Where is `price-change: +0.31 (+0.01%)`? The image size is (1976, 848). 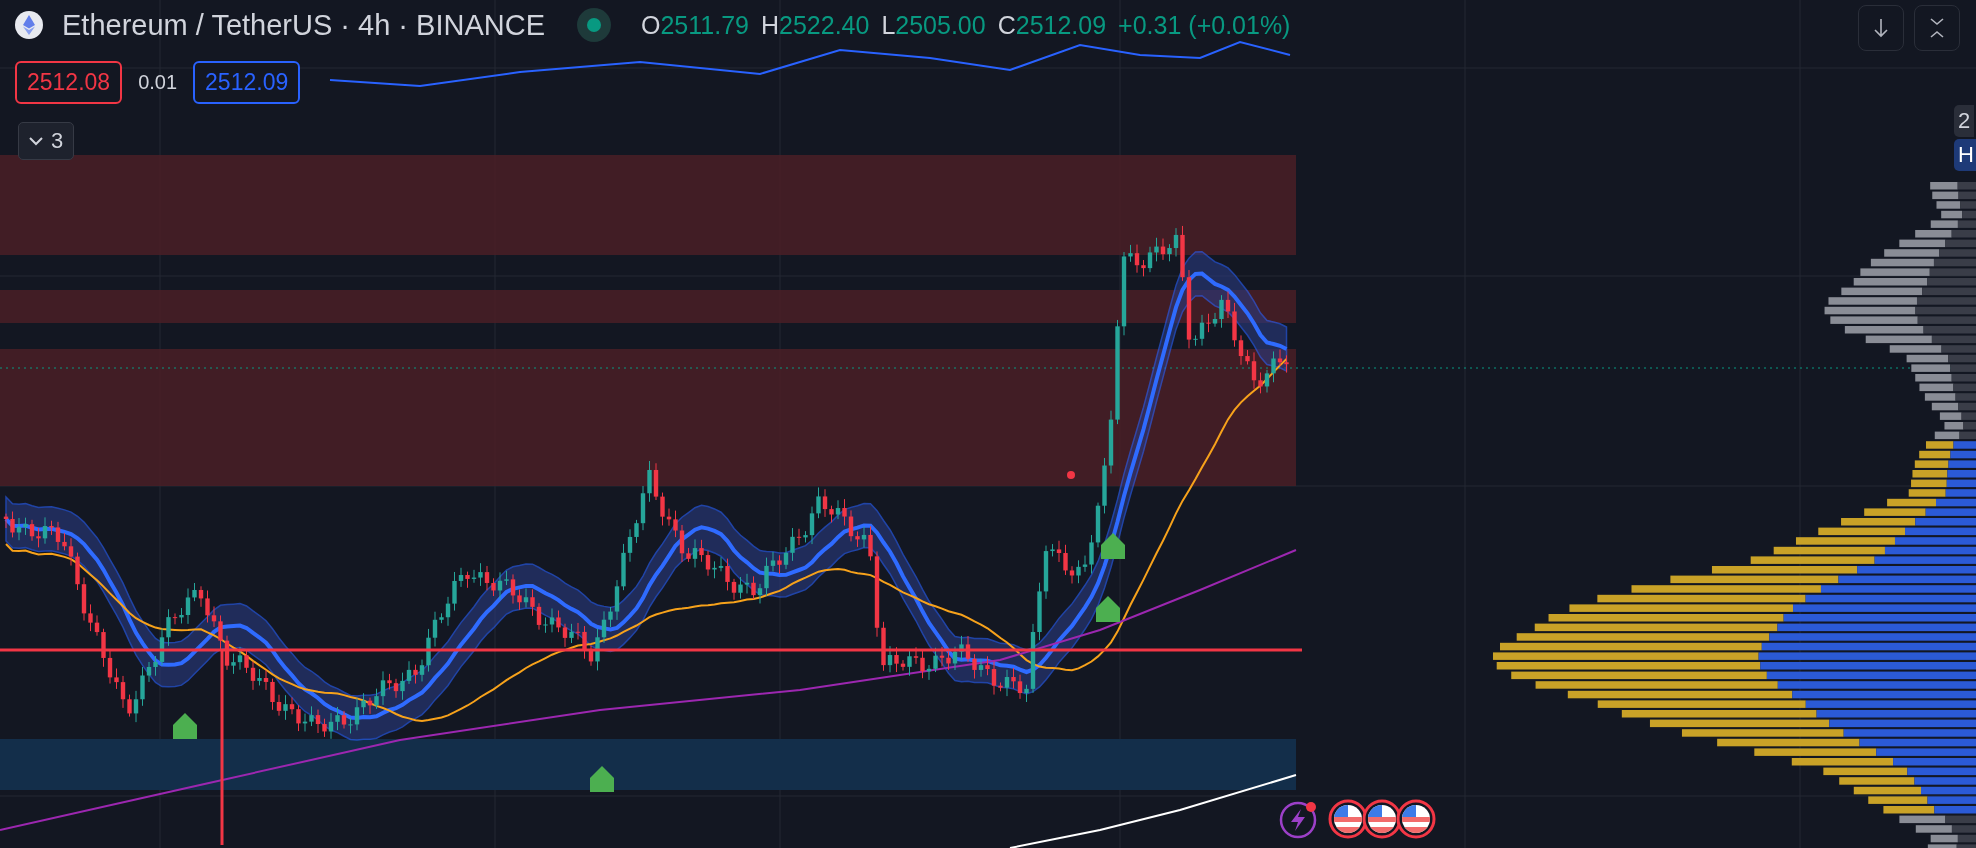
price-change: +0.31 (+0.01%) is located at coordinates (1204, 25).